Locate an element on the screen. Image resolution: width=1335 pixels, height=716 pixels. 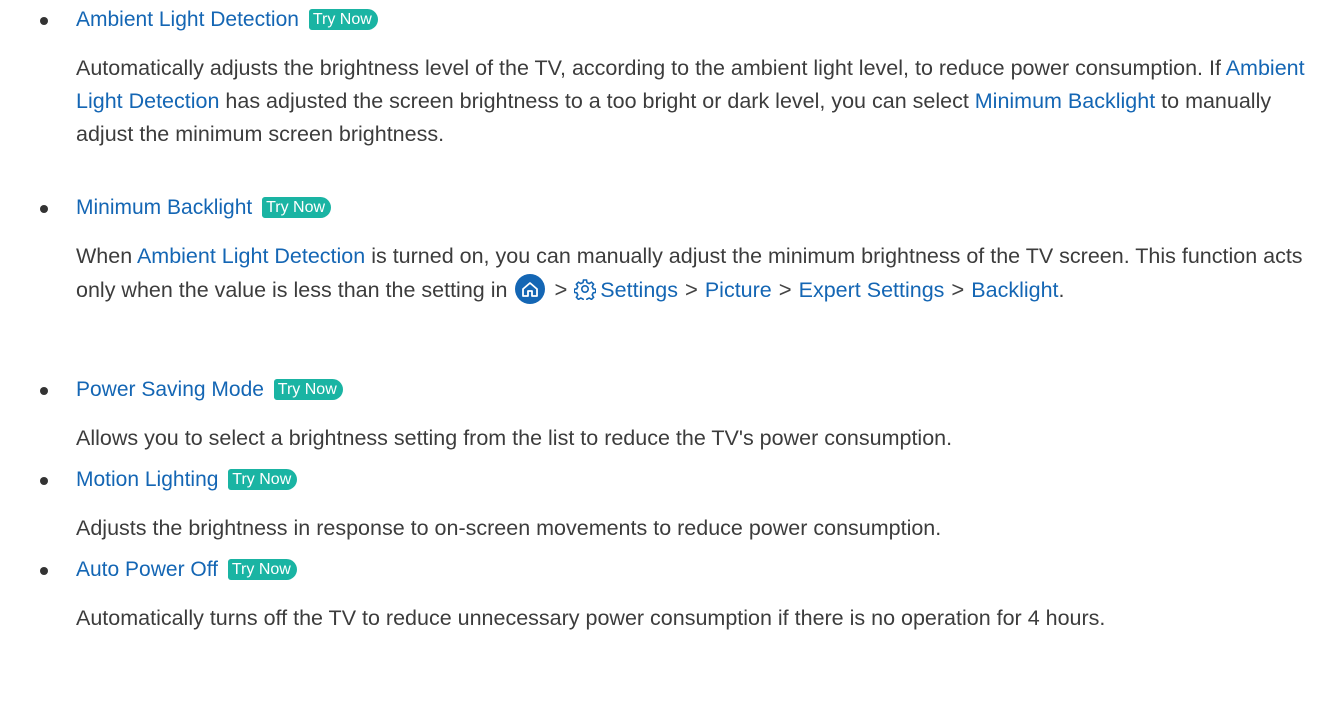
minimum-backlight-link: Minimum Backlight is located at coordinates (1065, 101).